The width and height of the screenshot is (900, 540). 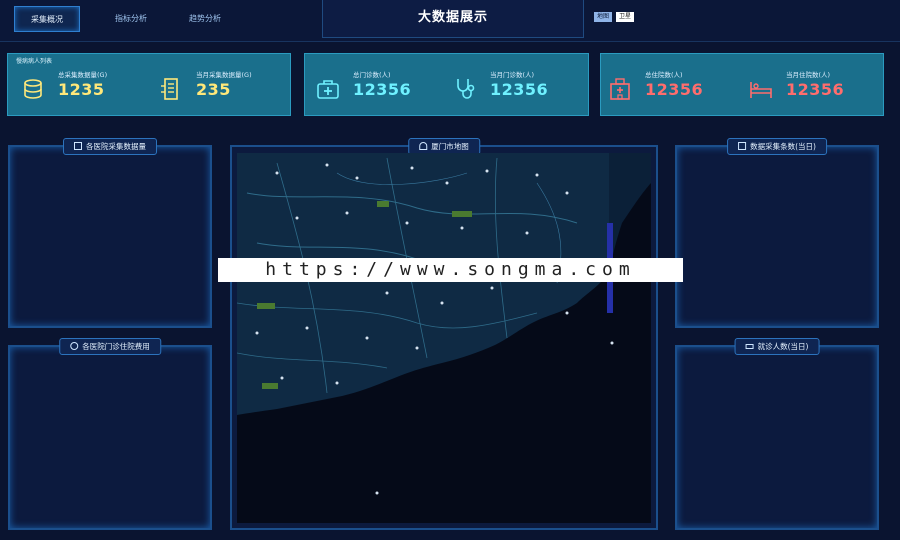 I want to click on page-title: 大数据展示, so click(x=452, y=17).